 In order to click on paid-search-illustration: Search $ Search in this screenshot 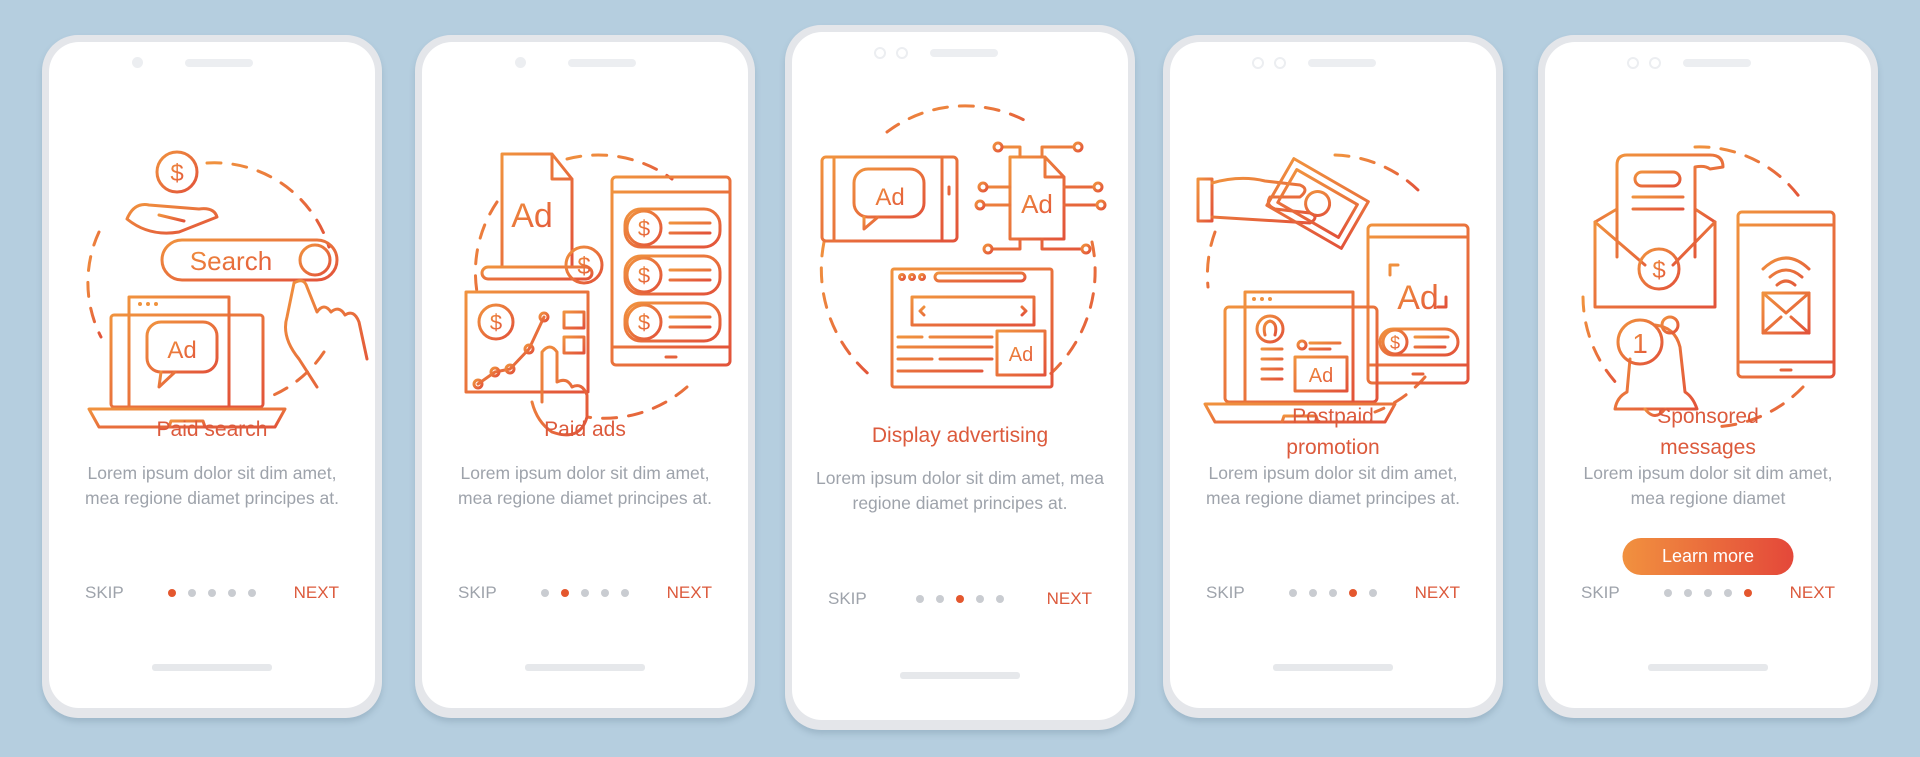, I will do `click(212, 267)`.